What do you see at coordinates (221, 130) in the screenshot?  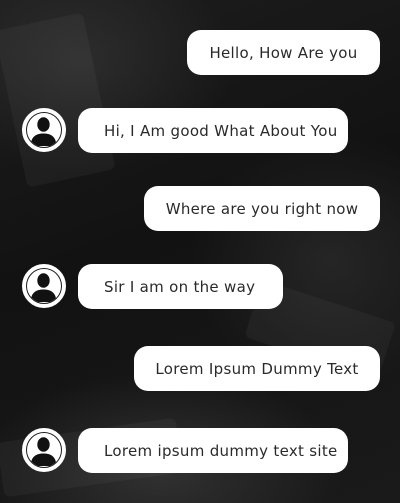 I see `message-text: Hi, I Am good What About You` at bounding box center [221, 130].